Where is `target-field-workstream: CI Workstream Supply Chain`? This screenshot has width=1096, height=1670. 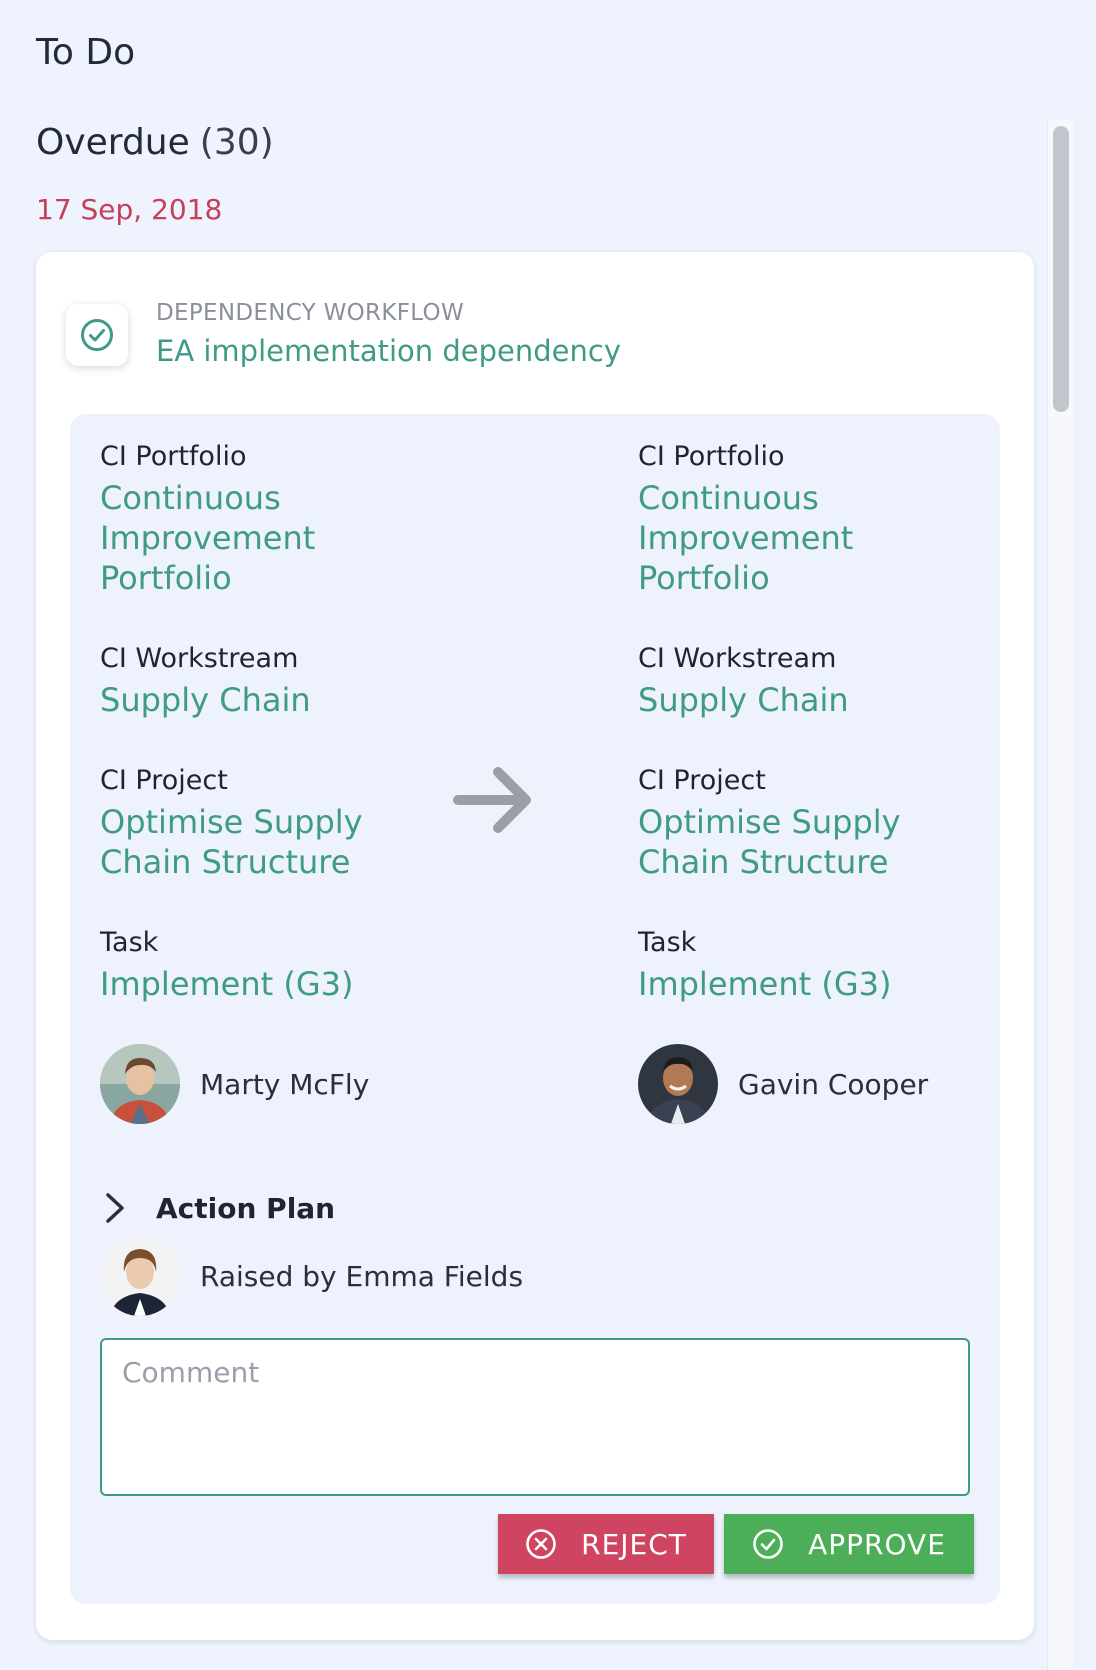 target-field-workstream: CI Workstream Supply Chain is located at coordinates (818, 679).